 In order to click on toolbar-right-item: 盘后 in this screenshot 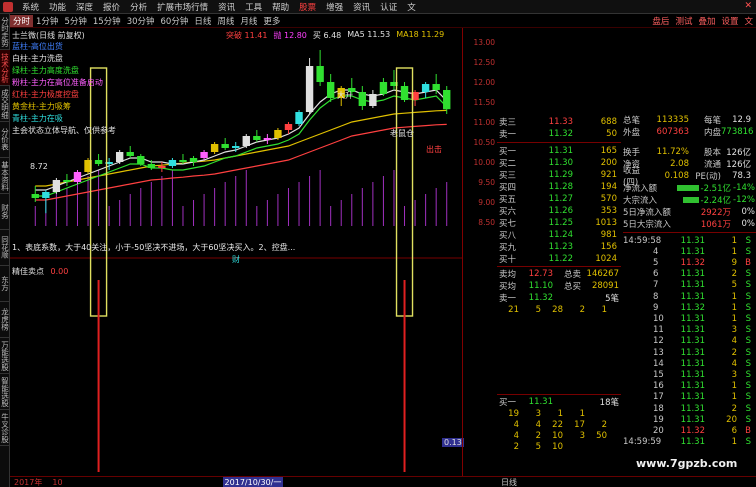, I will do `click(660, 21)`.